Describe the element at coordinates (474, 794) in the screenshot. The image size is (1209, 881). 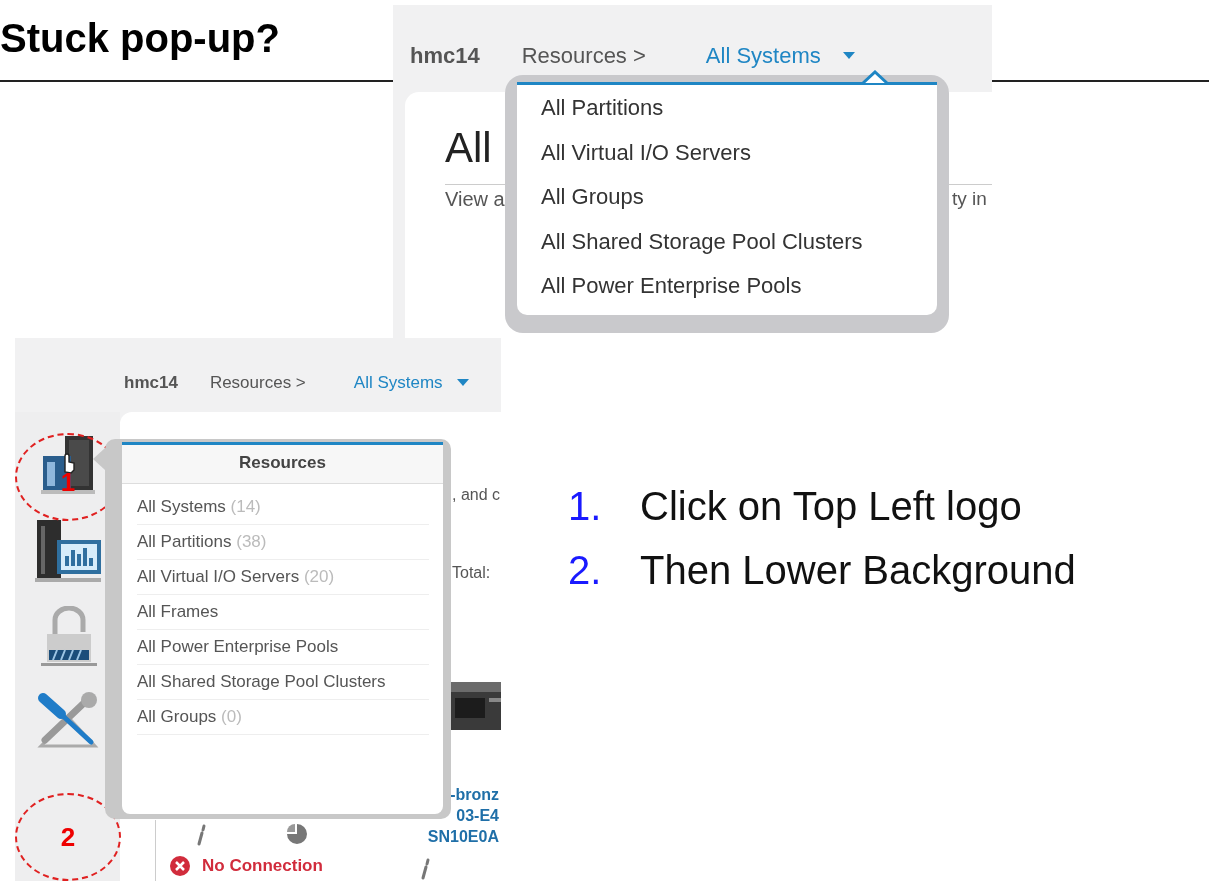
I see `system-name-link: -bronz` at that location.